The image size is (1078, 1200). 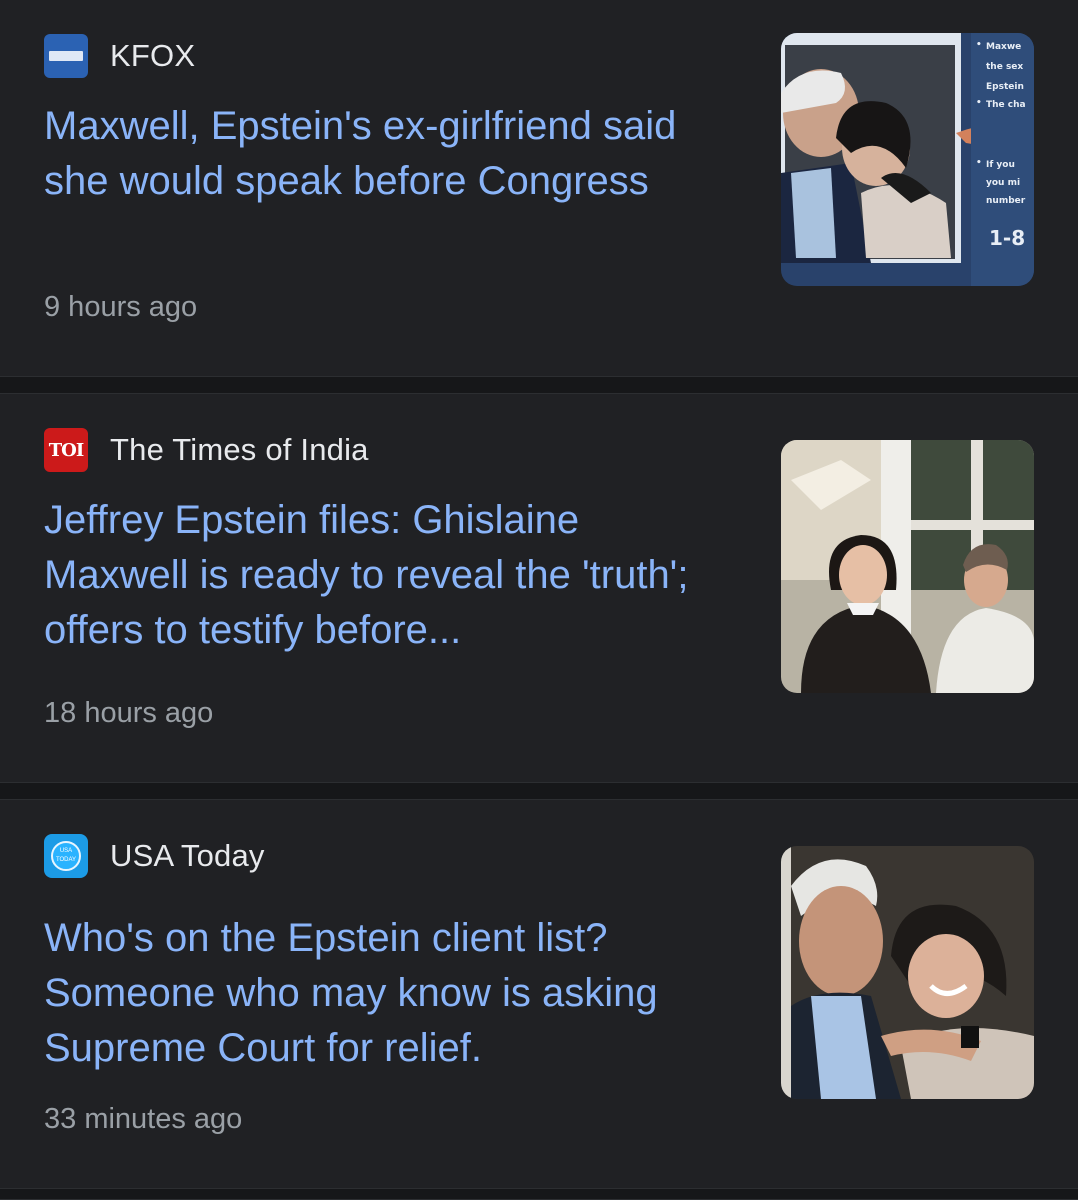 What do you see at coordinates (1004, 67) in the screenshot?
I see `thumb-text: the sex` at bounding box center [1004, 67].